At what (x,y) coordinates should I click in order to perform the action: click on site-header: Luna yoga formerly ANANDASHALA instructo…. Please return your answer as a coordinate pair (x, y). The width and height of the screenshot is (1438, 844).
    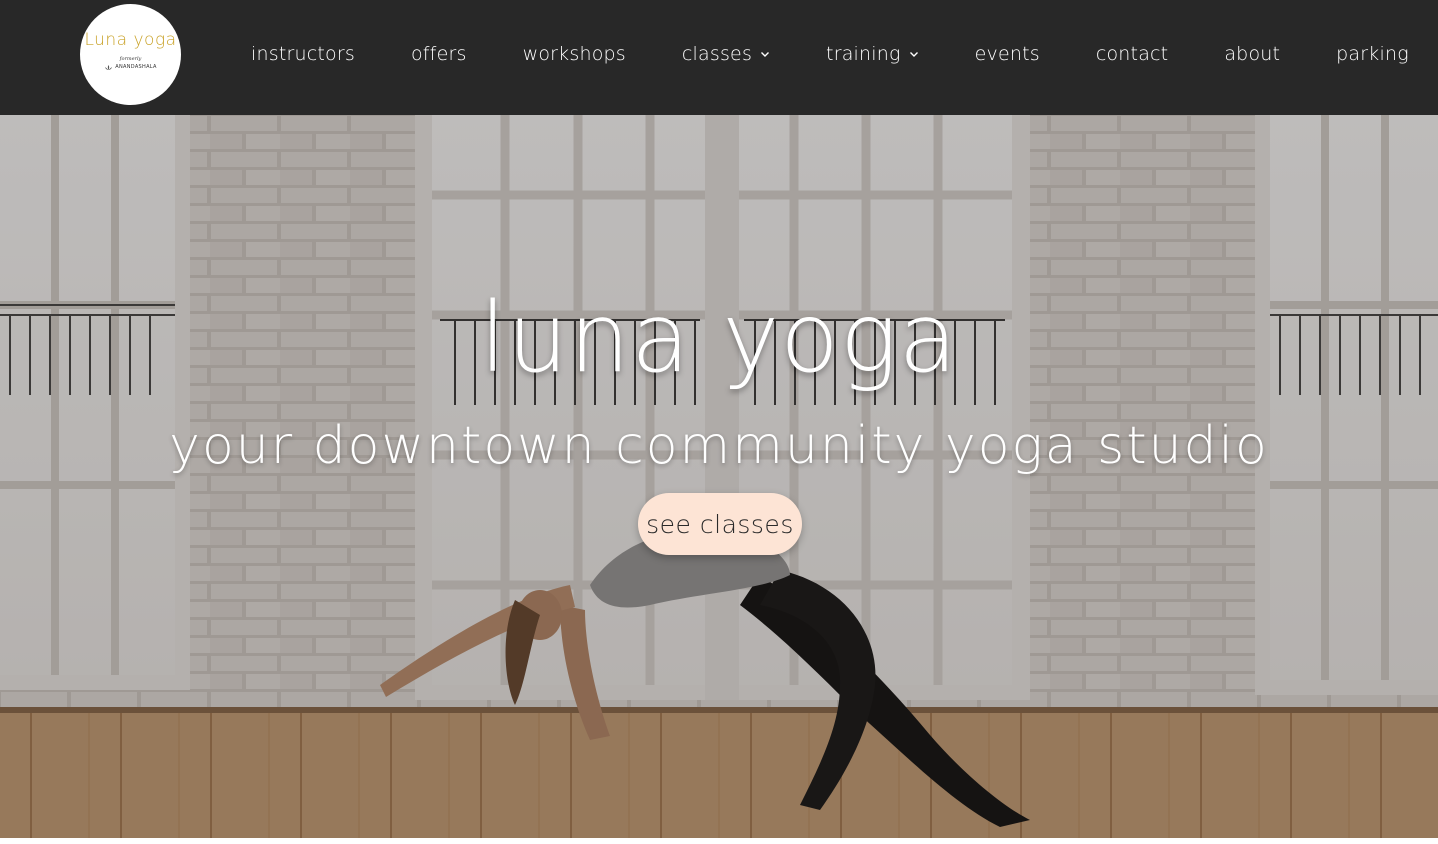
    Looking at the image, I should click on (719, 57).